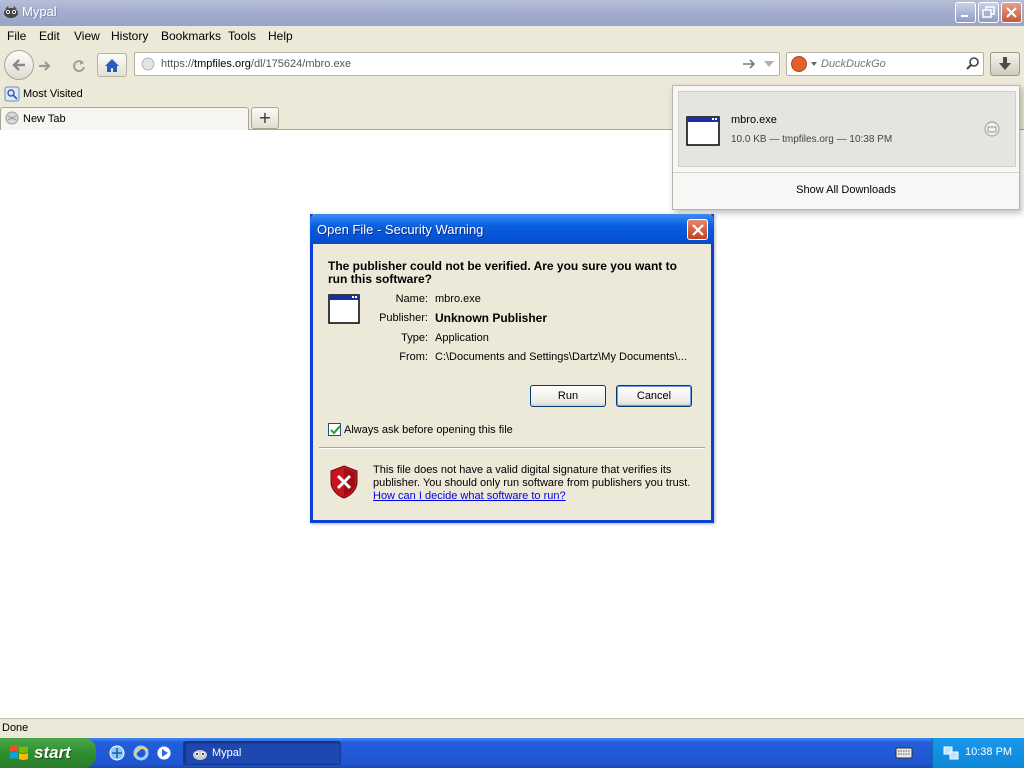 The width and height of the screenshot is (1024, 768). What do you see at coordinates (814, 64) in the screenshot?
I see `search-engine-dropdown-icon` at bounding box center [814, 64].